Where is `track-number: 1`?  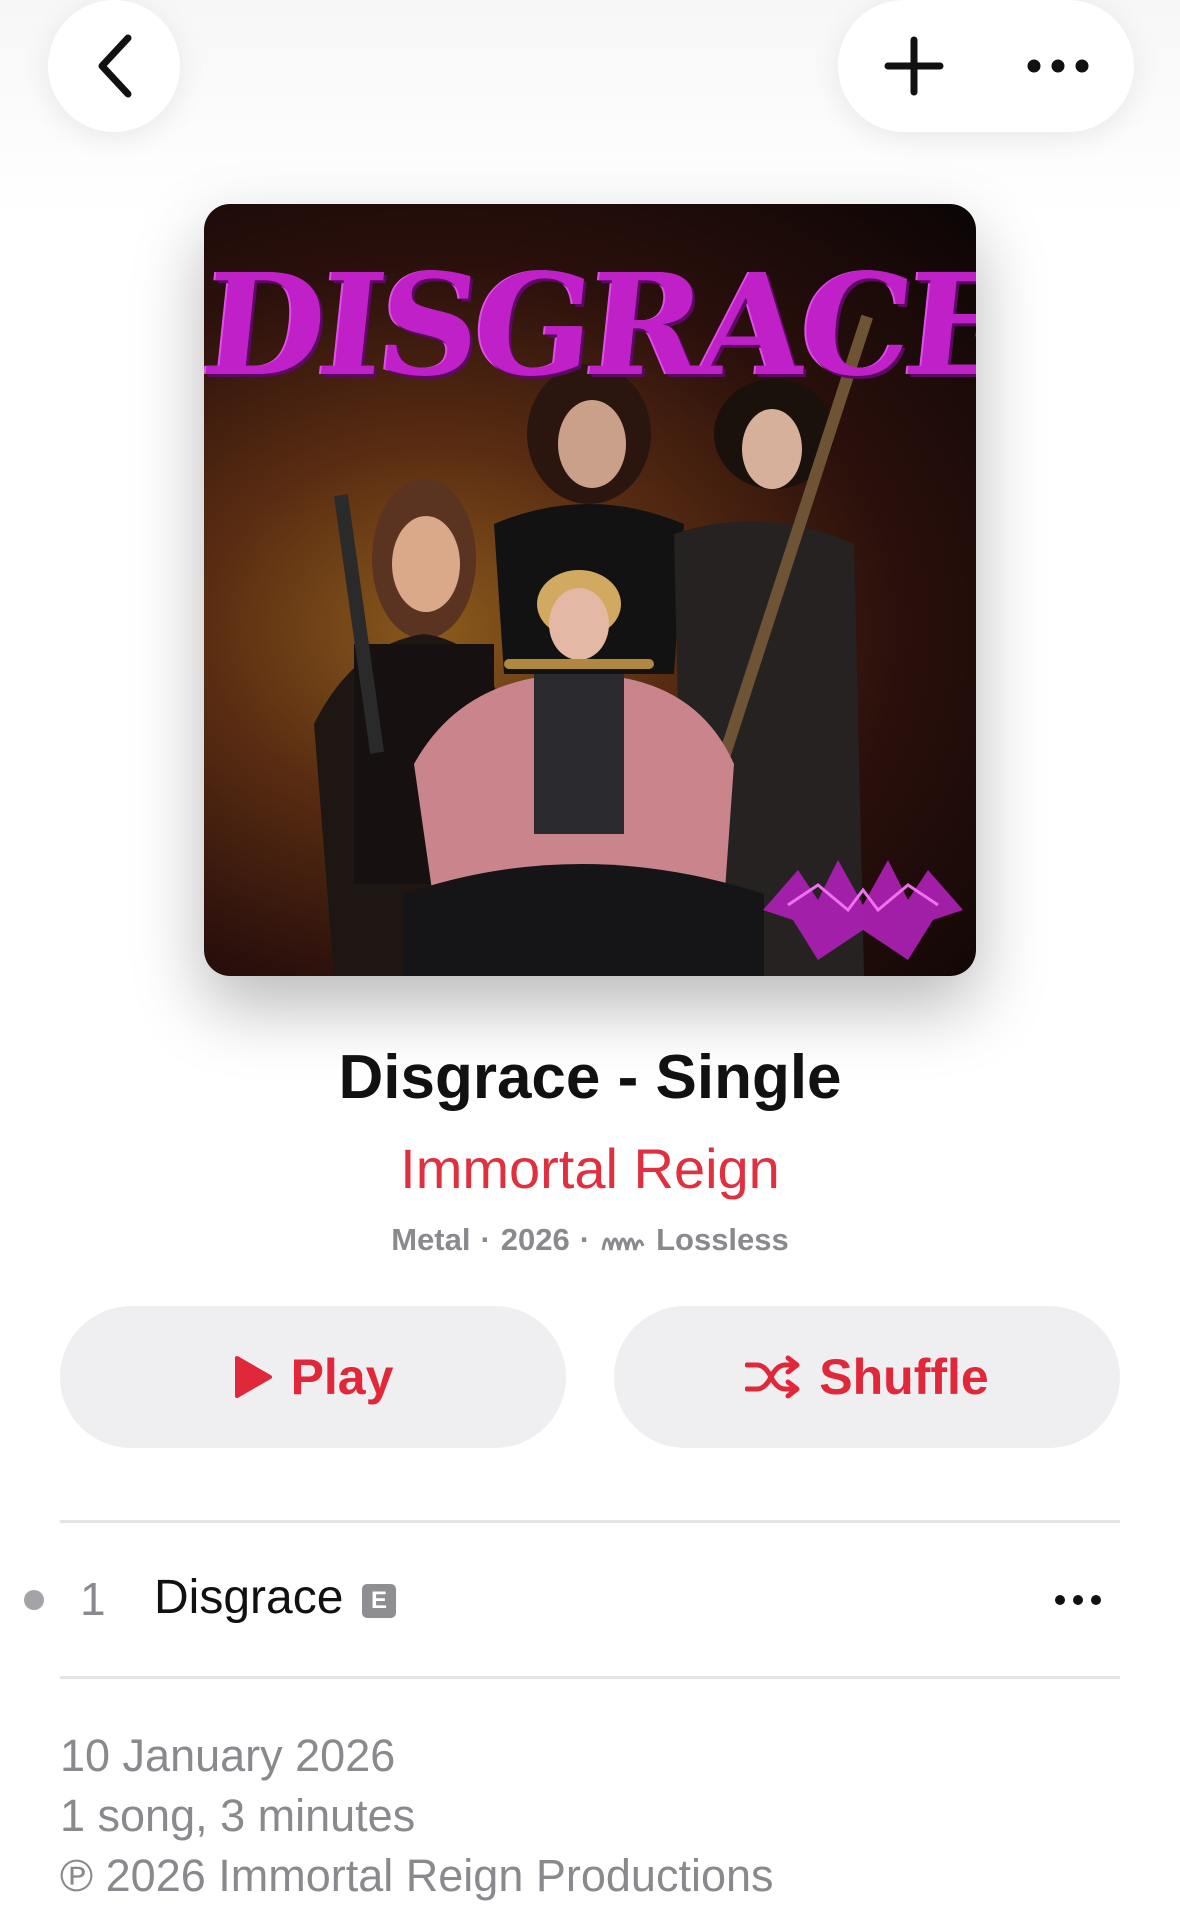
track-number: 1 is located at coordinates (93, 1599).